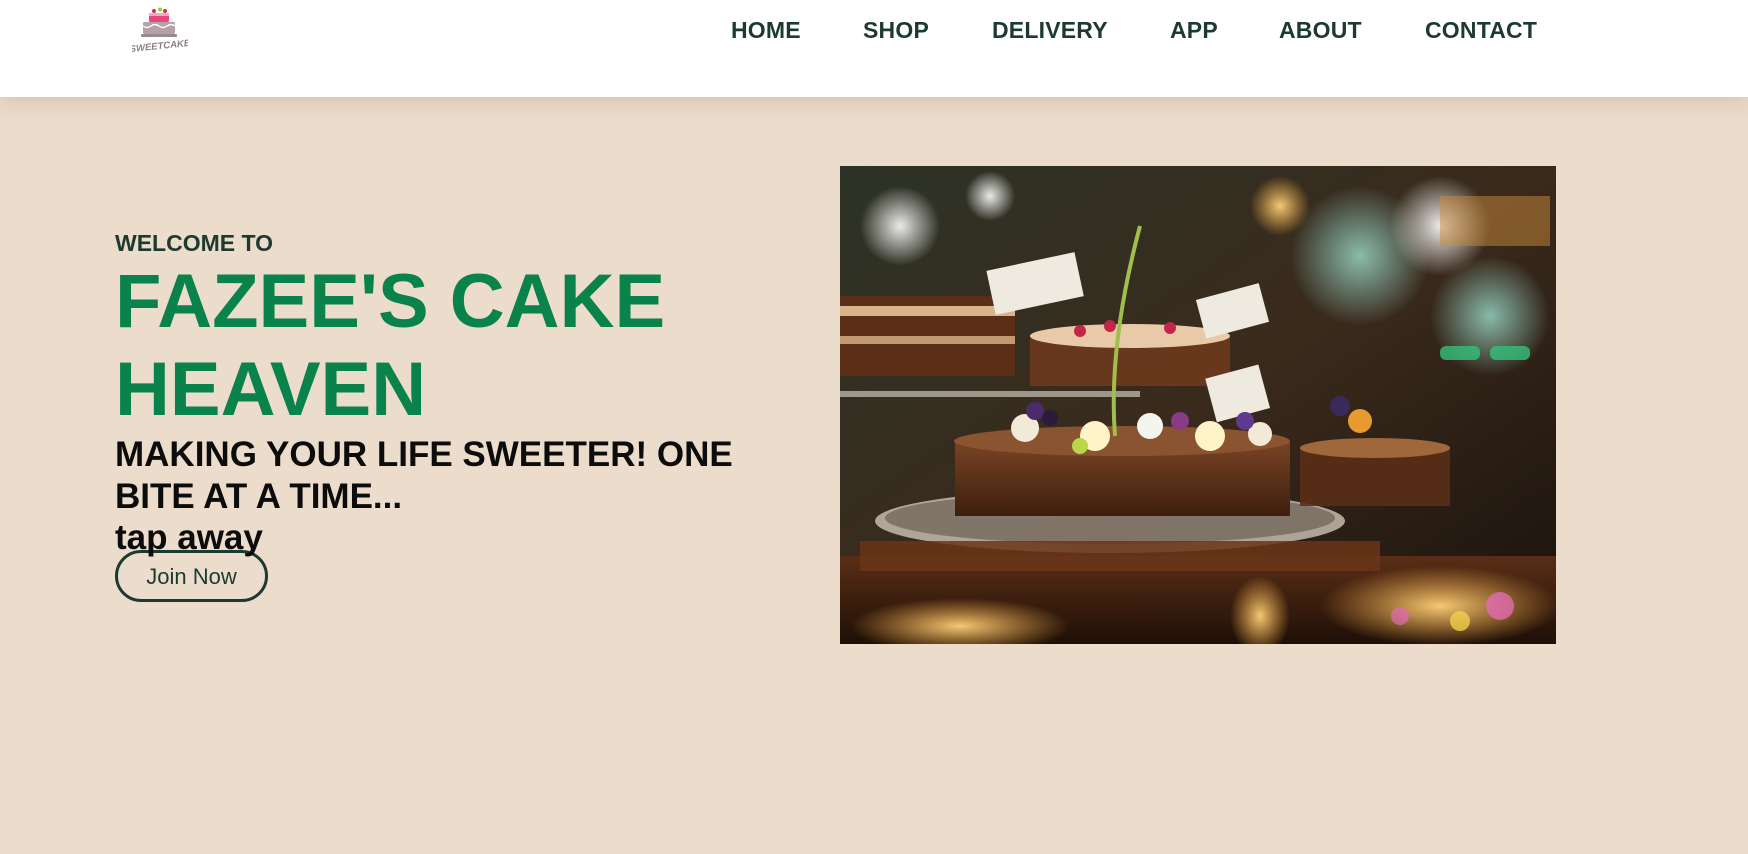 The width and height of the screenshot is (1748, 854). Describe the element at coordinates (766, 30) in the screenshot. I see `nav-home: HOME` at that location.